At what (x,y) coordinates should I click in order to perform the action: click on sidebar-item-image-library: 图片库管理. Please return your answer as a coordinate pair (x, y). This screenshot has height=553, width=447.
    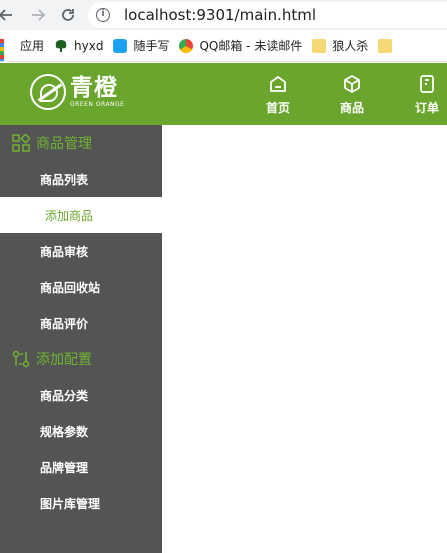
    Looking at the image, I should click on (81, 503).